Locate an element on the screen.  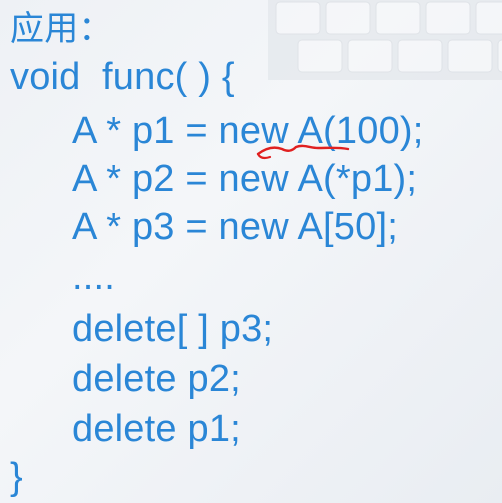
code-line-new-p2: A * p2 = new A(*p1); is located at coordinates (245, 179).